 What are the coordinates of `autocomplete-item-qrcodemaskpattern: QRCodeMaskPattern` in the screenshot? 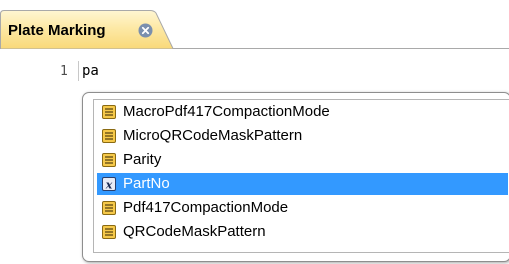 It's located at (302, 232).